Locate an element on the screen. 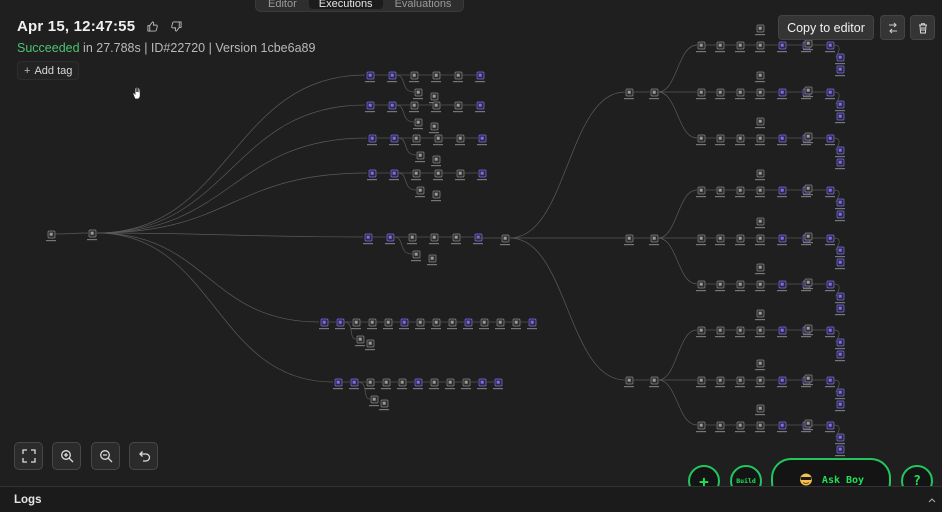 The height and width of the screenshot is (512, 942). reset-zoom-button is located at coordinates (143, 456).